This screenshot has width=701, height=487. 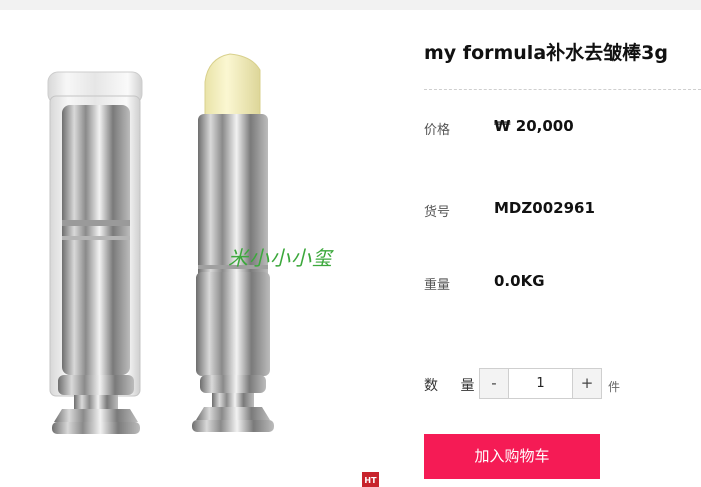 I want to click on lipstick-cap, so click(x=95, y=252).